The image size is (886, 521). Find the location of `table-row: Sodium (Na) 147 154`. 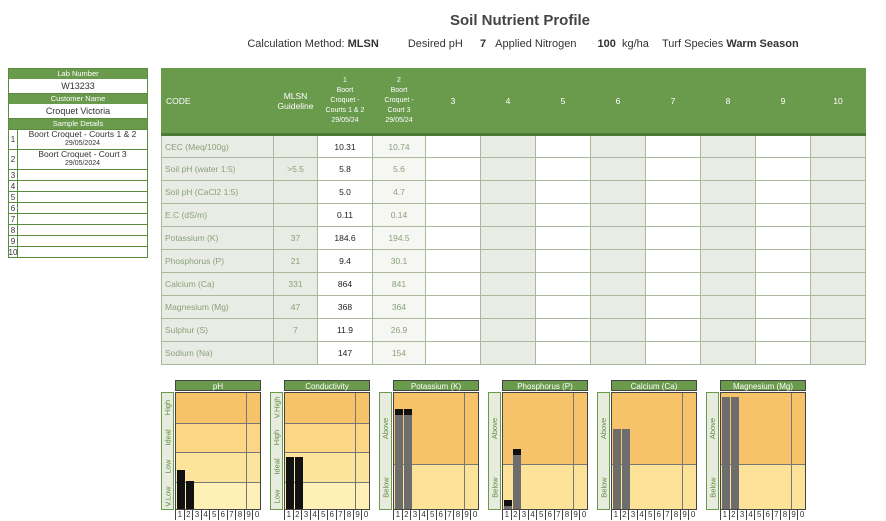

table-row: Sodium (Na) 147 154 is located at coordinates (513, 353).